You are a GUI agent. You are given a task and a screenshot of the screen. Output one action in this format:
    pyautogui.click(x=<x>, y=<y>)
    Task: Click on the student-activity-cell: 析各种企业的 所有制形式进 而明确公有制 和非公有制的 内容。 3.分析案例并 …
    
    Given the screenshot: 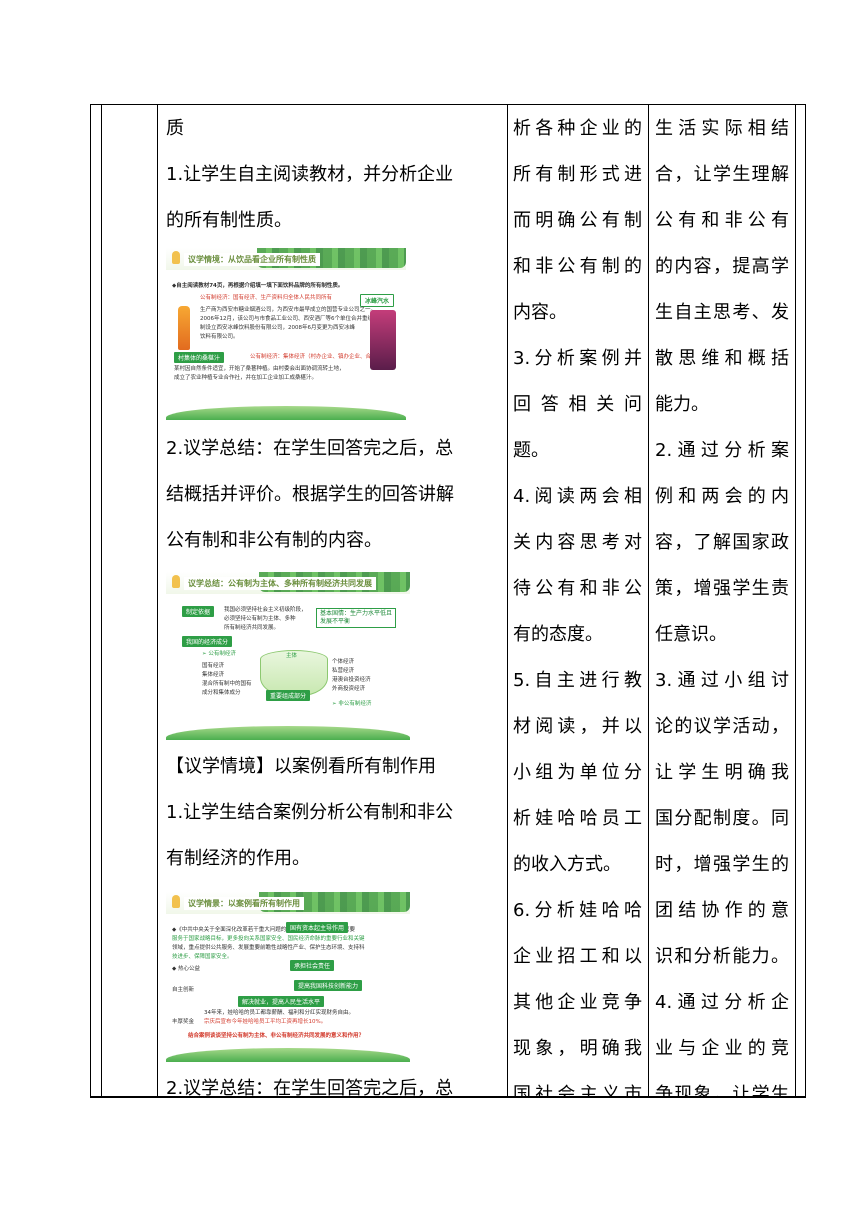 What is the action you would take?
    pyautogui.click(x=577, y=601)
    